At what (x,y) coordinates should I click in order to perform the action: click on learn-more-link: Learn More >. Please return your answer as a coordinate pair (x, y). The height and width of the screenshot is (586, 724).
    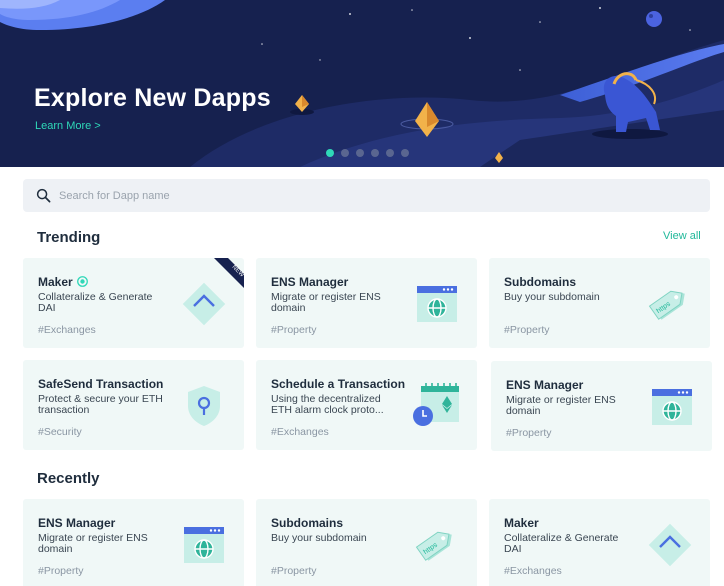
    Looking at the image, I should click on (68, 126).